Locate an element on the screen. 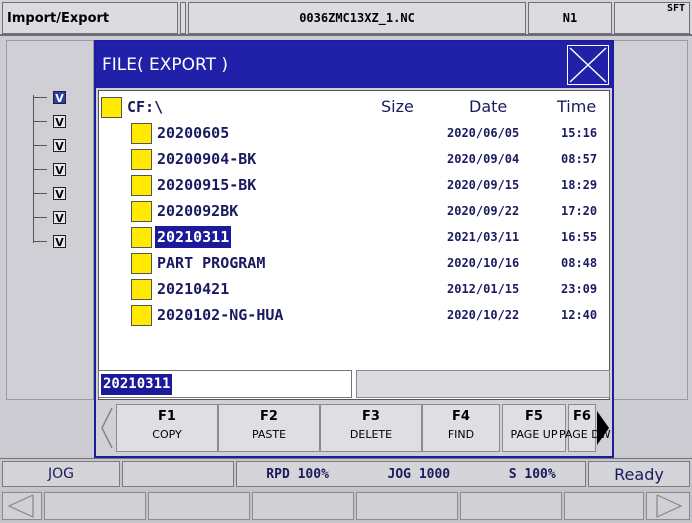 This screenshot has width=692, height=523. file-name: 20210421 is located at coordinates (193, 289).